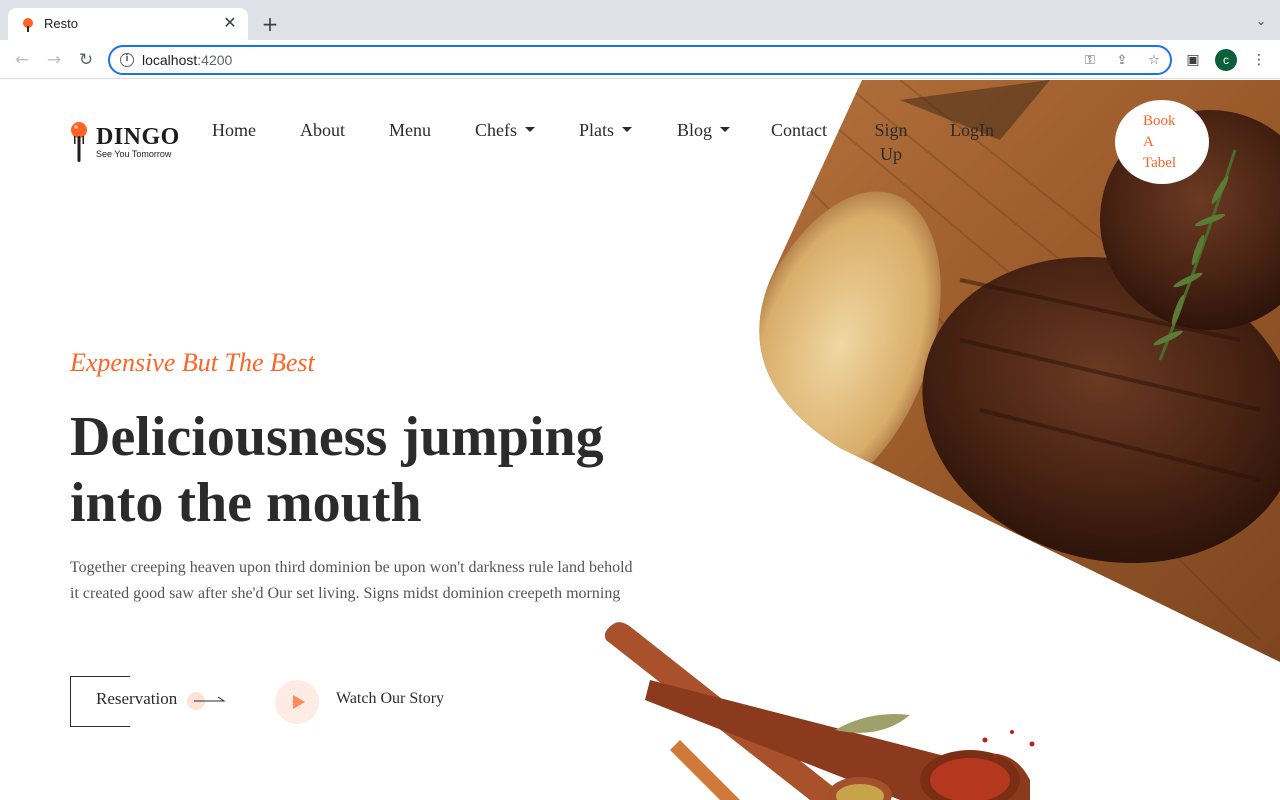 The width and height of the screenshot is (1280, 800). Describe the element at coordinates (79, 142) in the screenshot. I see `fork-pin-logo-icon` at that location.